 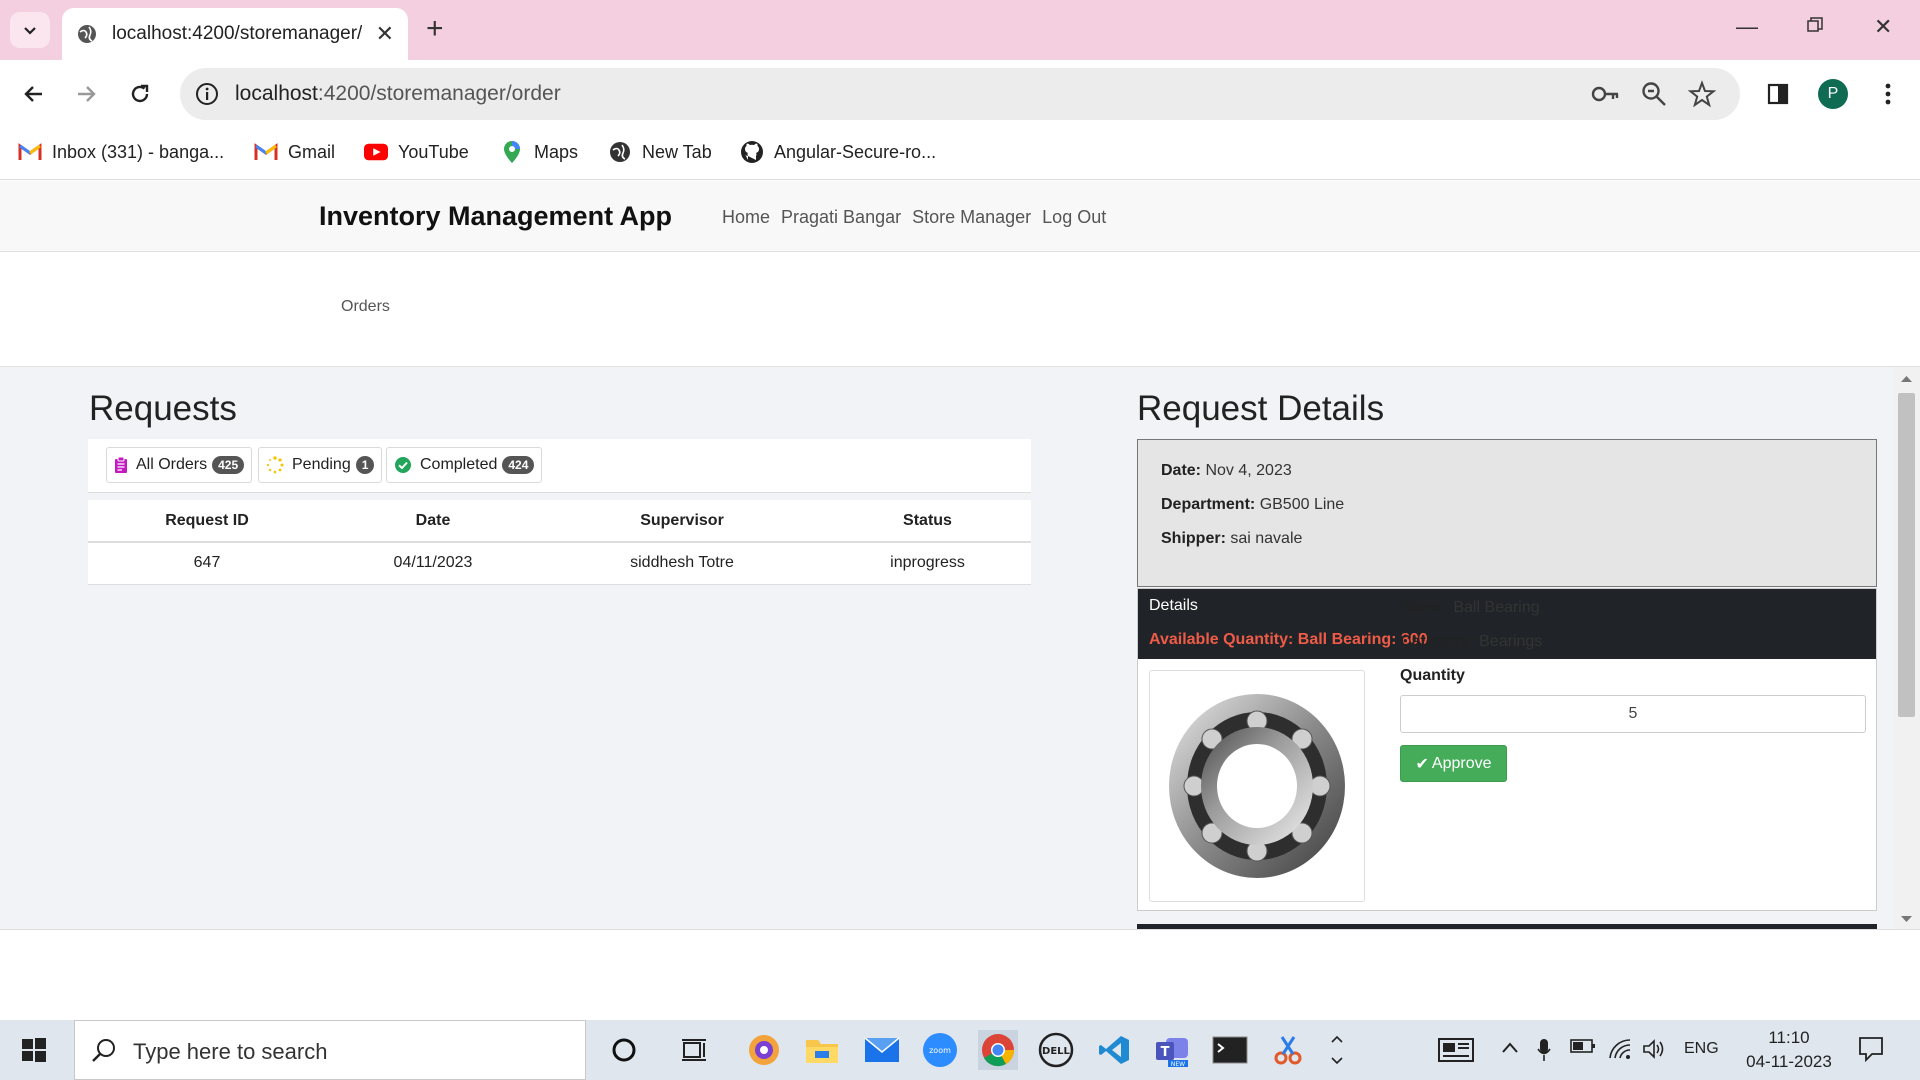 I want to click on breadcrumb: Orders, so click(x=365, y=307).